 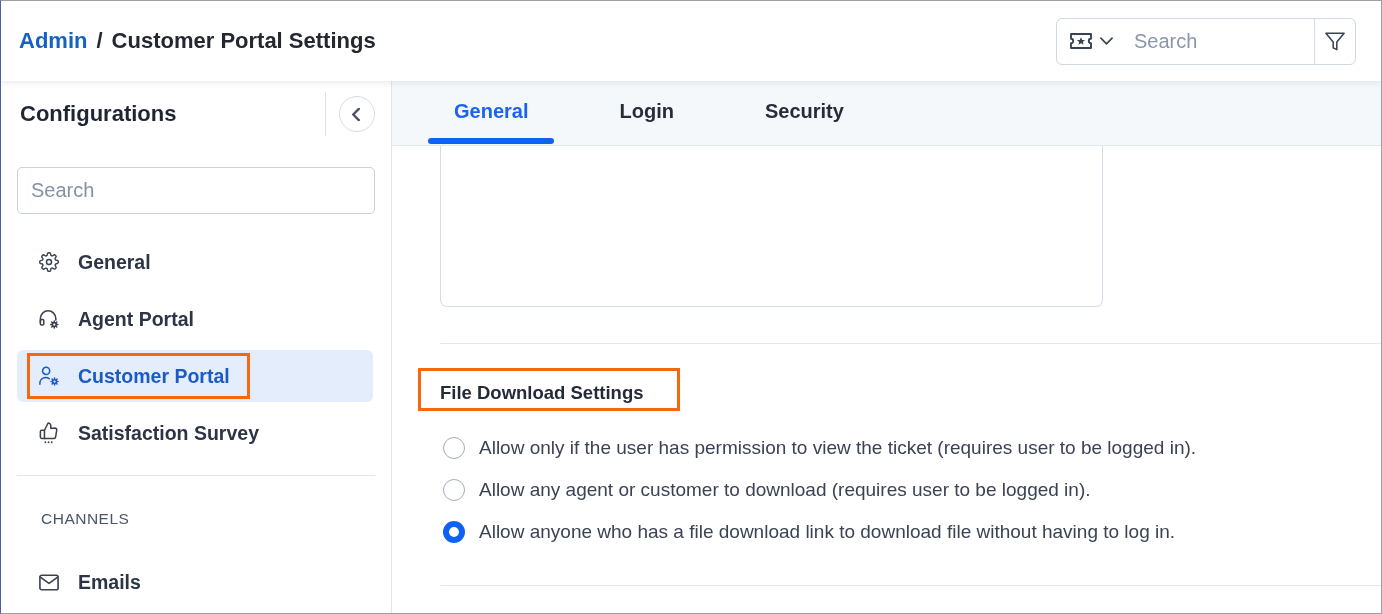 What do you see at coordinates (491, 113) in the screenshot?
I see `tab: General` at bounding box center [491, 113].